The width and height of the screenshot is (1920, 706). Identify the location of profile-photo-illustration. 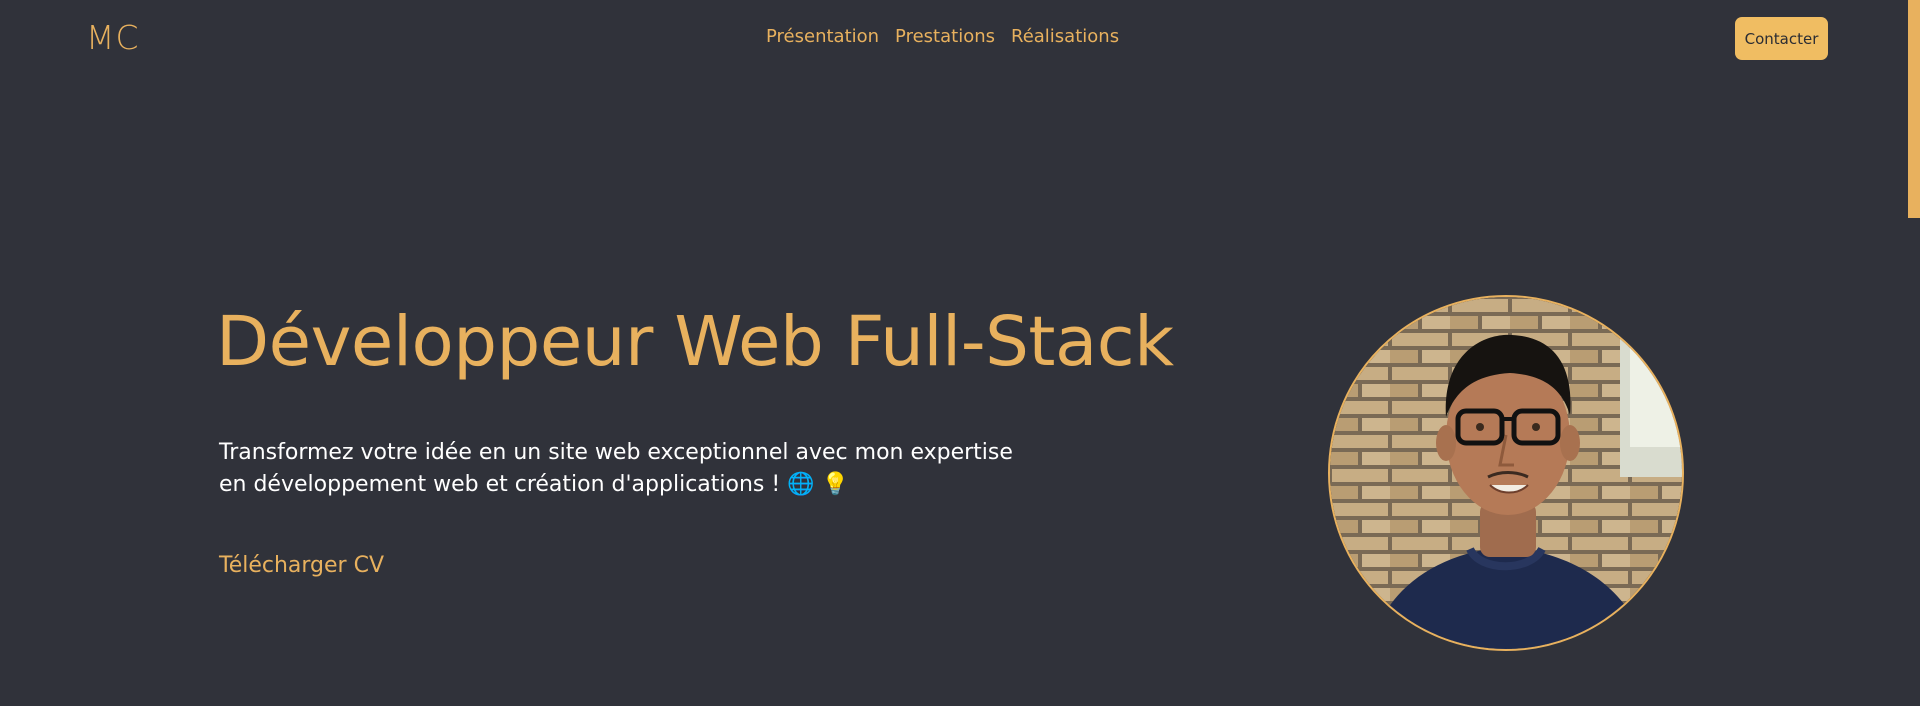
(1506, 473).